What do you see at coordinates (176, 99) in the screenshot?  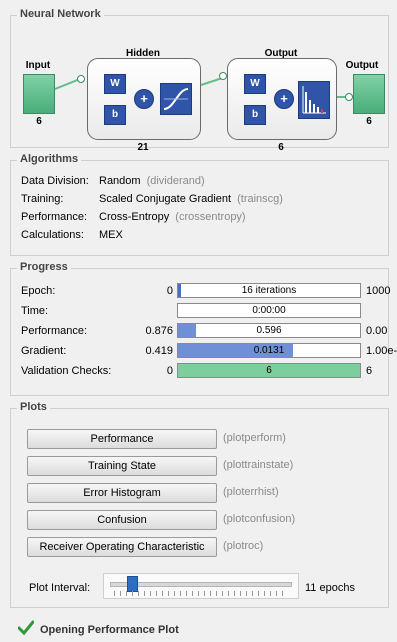 I see `tansig-transfer-icon` at bounding box center [176, 99].